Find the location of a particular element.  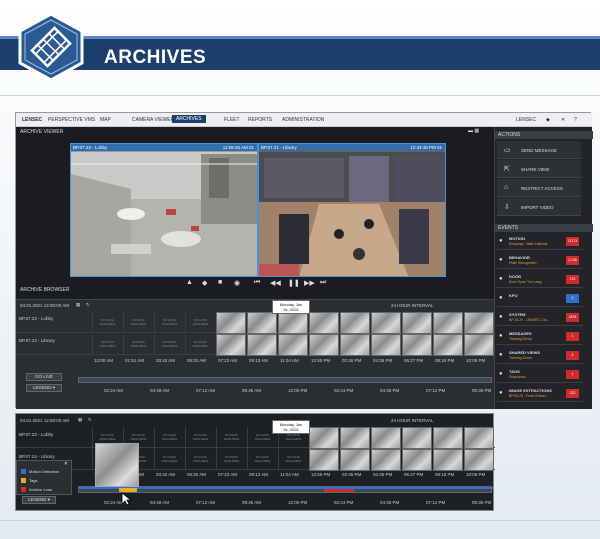

send-message-button: ▭ SEND MESSAGE is located at coordinates (539, 150).